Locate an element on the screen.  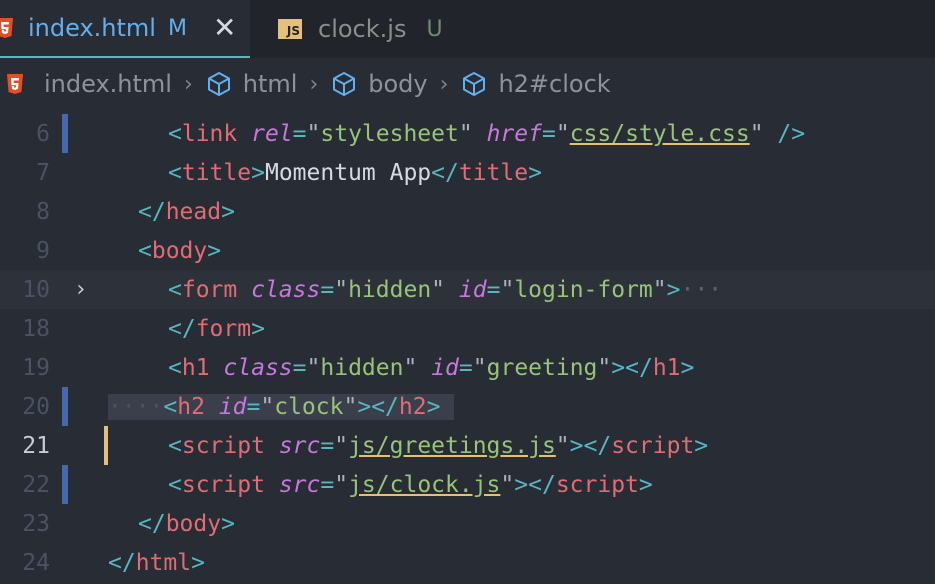
file-link: js/clock.js is located at coordinates (424, 485).